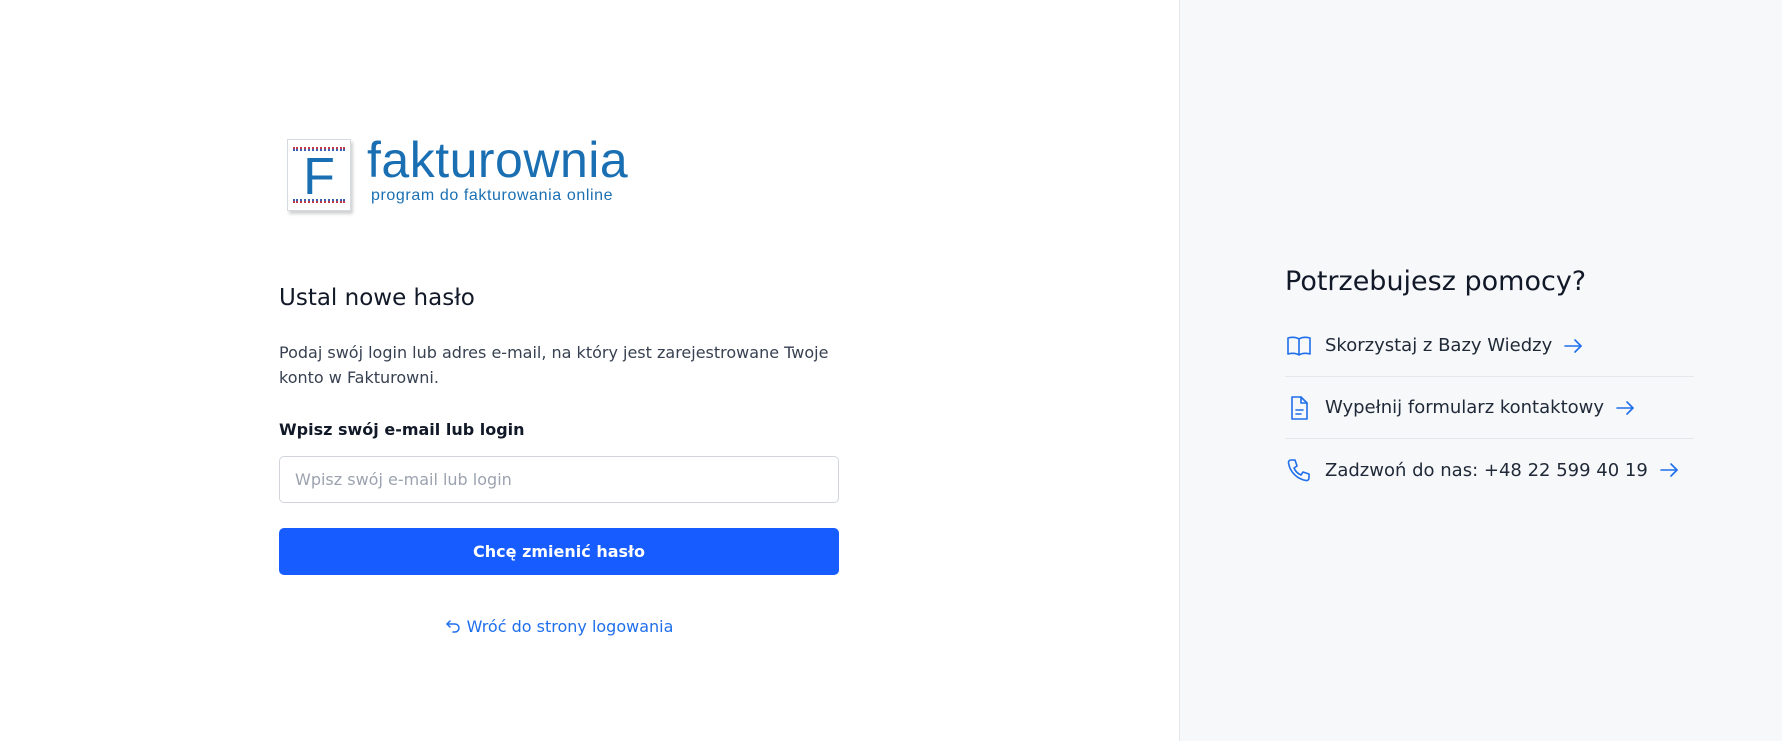 The height and width of the screenshot is (741, 1782). Describe the element at coordinates (1465, 407) in the screenshot. I see `help-item-label: Wypełnij formularz kontaktowy` at that location.